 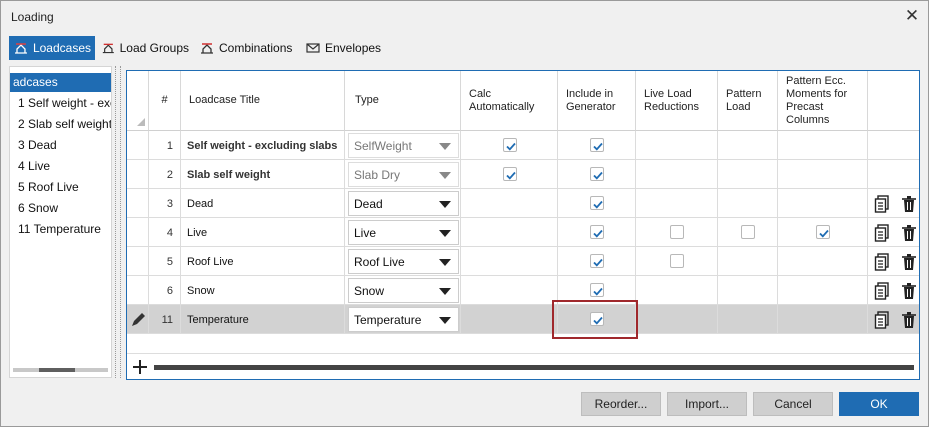 What do you see at coordinates (60, 82) in the screenshot?
I see `tree-item-loadcases: adcases` at bounding box center [60, 82].